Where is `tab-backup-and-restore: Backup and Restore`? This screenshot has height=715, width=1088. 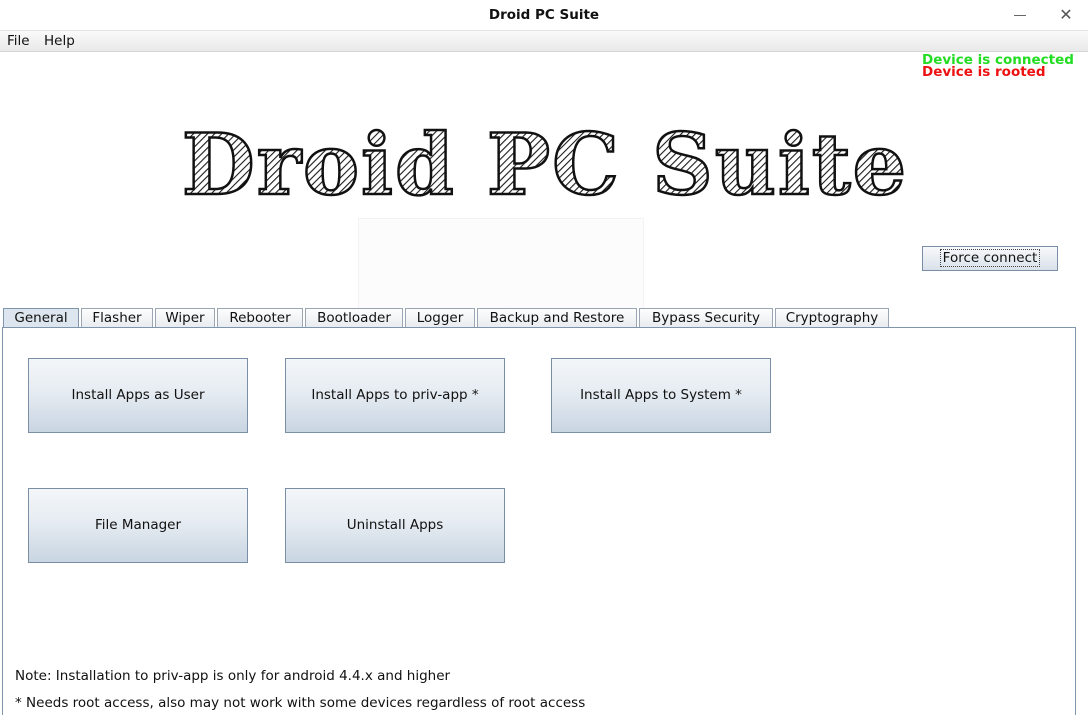
tab-backup-and-restore: Backup and Restore is located at coordinates (557, 318).